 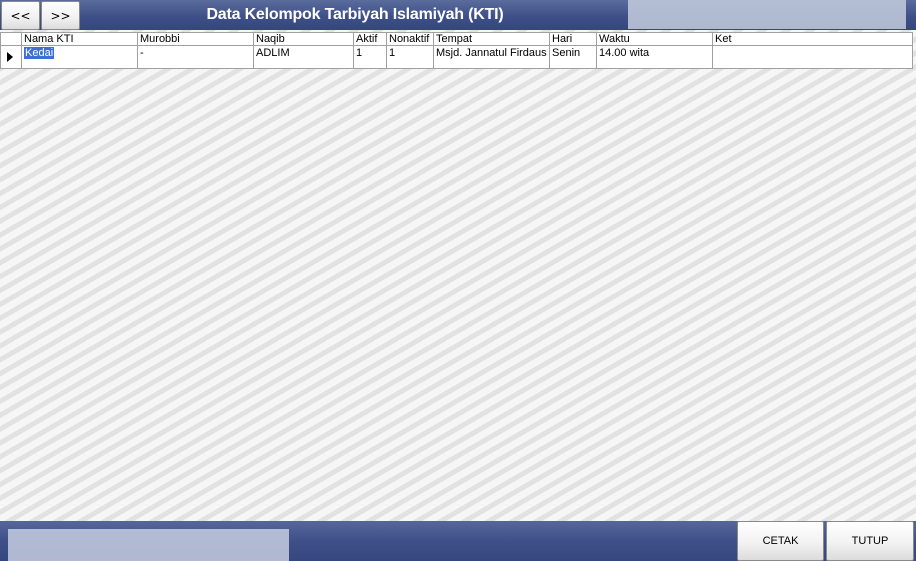 I want to click on column-header-naqib: Naqib, so click(x=303, y=39).